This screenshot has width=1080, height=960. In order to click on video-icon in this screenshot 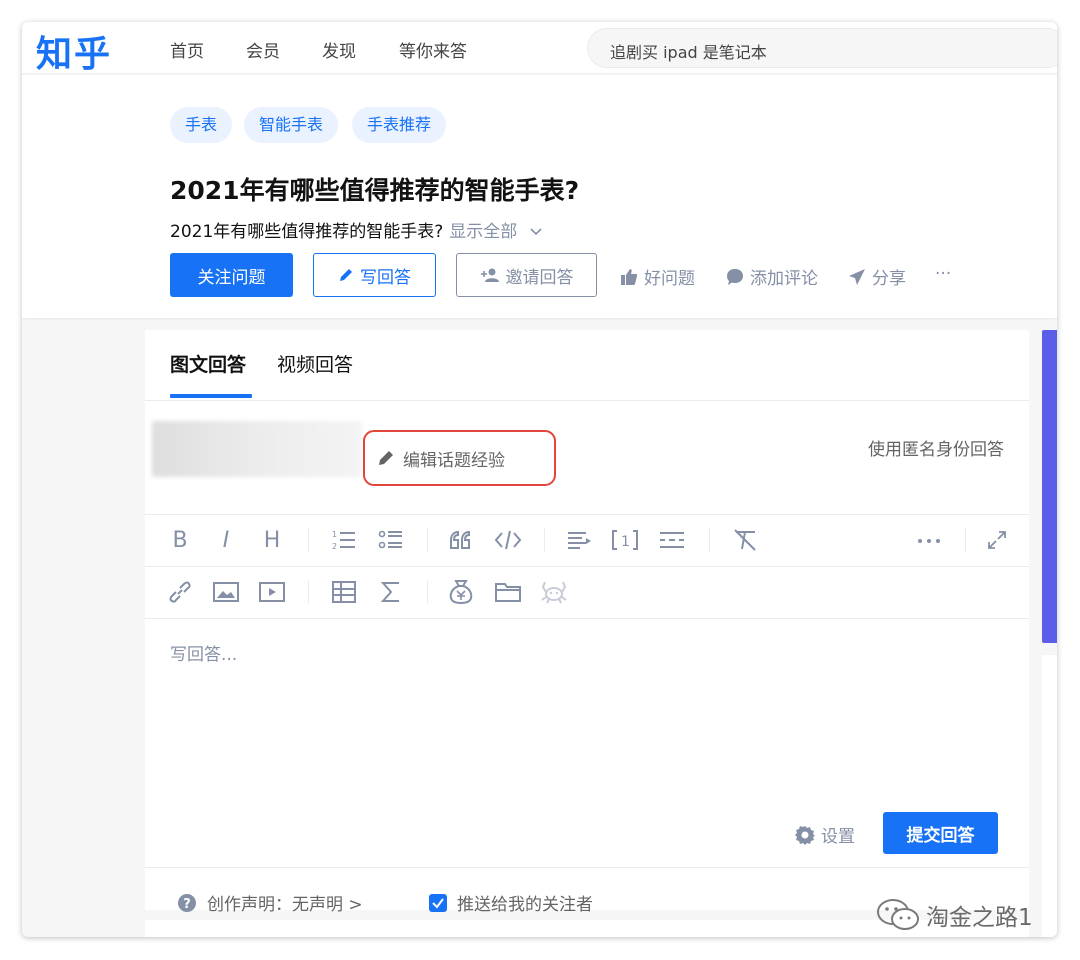, I will do `click(272, 592)`.